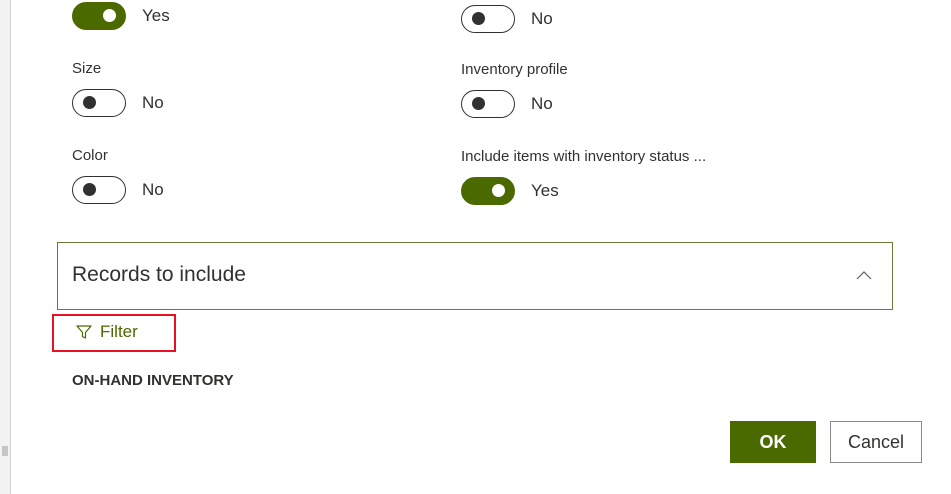 The width and height of the screenshot is (951, 494). Describe the element at coordinates (514, 69) in the screenshot. I see `inventory-profile-label: Inventory profile` at that location.